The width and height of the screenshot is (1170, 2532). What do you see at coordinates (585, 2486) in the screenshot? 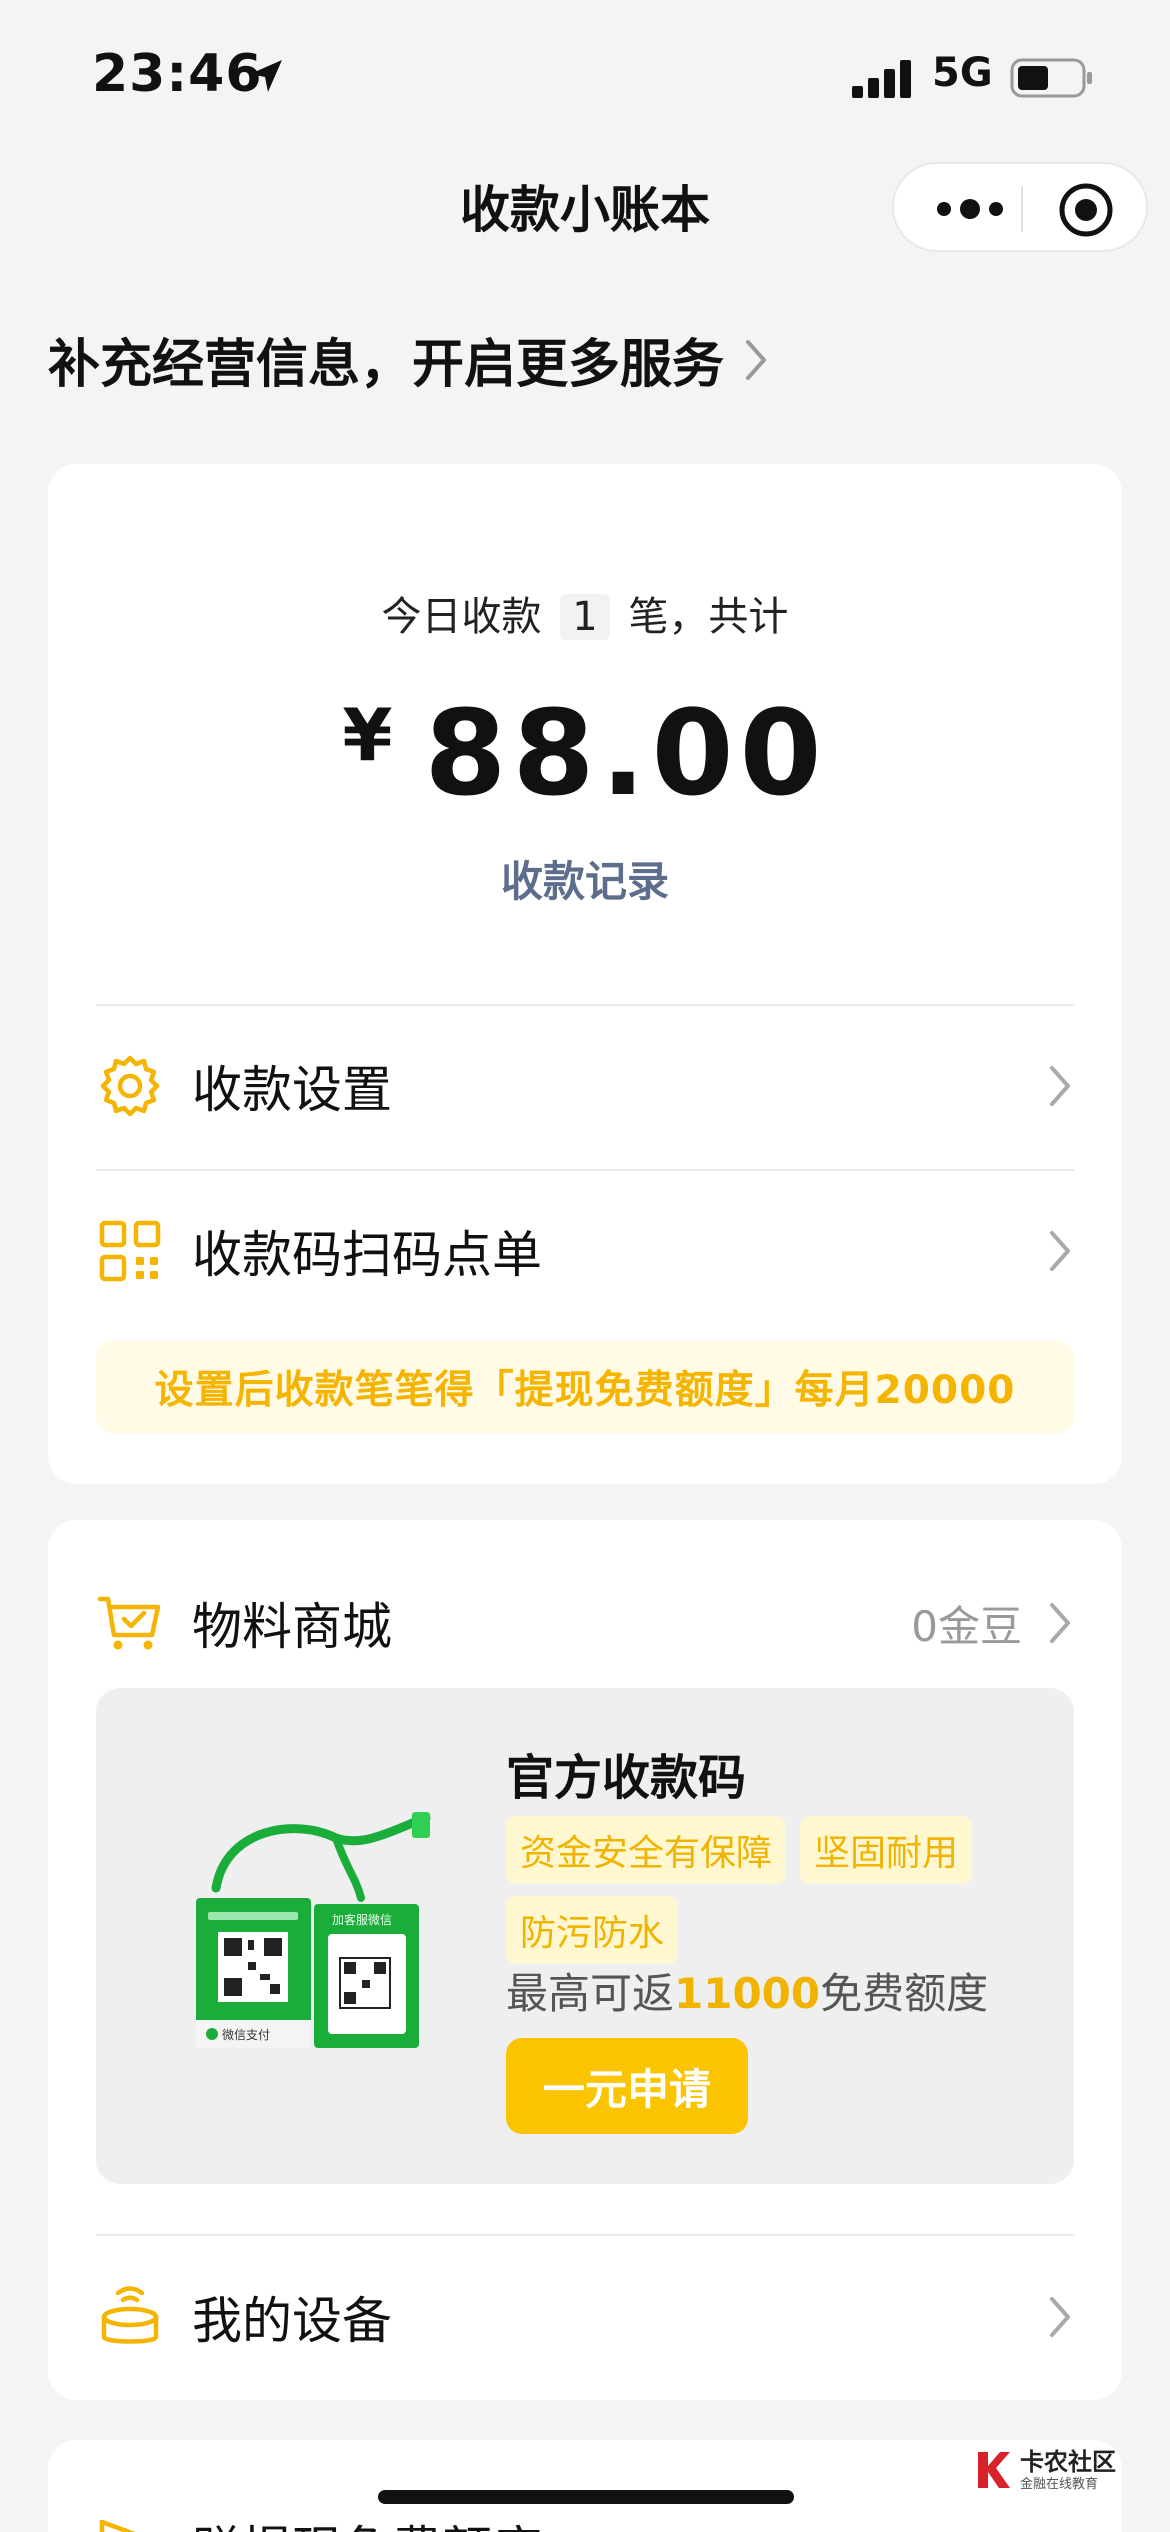
I see `free-quota-card: 赚提现免费额度` at bounding box center [585, 2486].